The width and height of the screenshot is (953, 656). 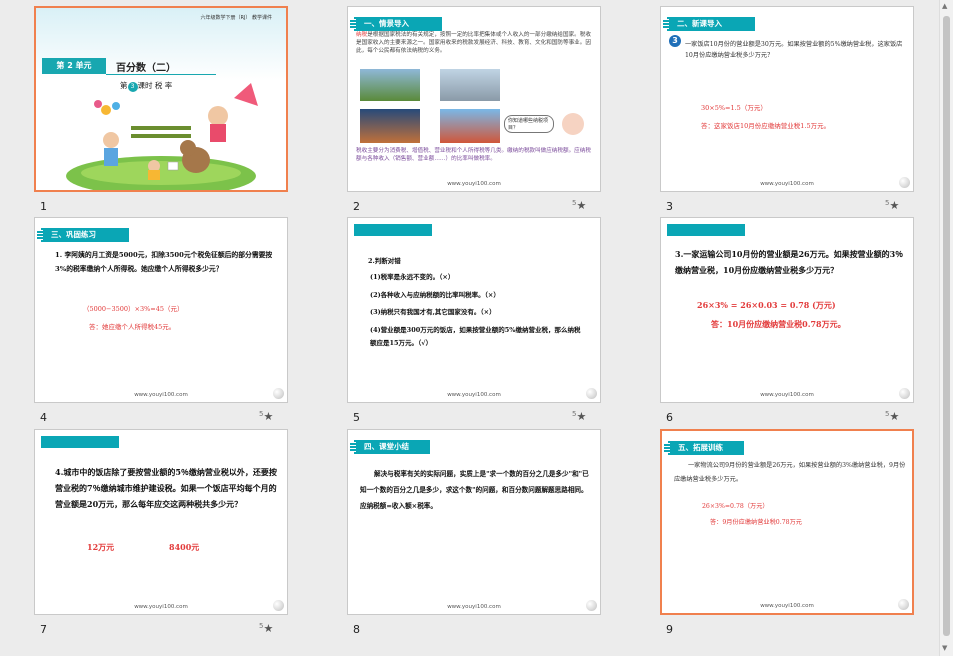 What do you see at coordinates (83, 235) in the screenshot?
I see `slide-4-banner: 三、巩固练习` at bounding box center [83, 235].